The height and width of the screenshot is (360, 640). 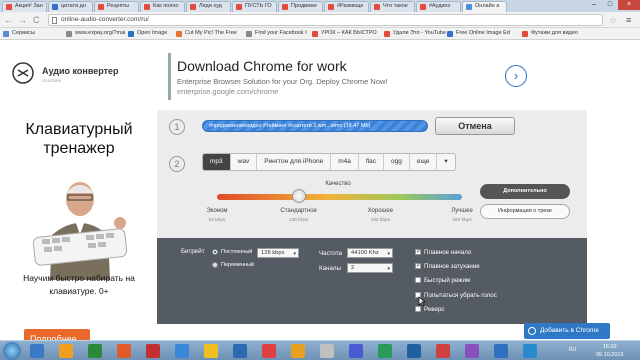 I want to click on browser-tab: Продвиже, so click(x=300, y=6).